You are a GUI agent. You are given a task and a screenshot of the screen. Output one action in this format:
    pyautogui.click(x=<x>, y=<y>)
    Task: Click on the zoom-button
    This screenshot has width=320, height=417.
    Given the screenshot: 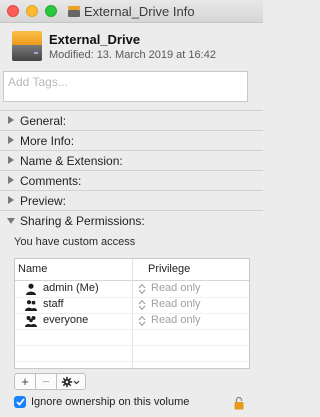 What is the action you would take?
    pyautogui.click(x=51, y=11)
    